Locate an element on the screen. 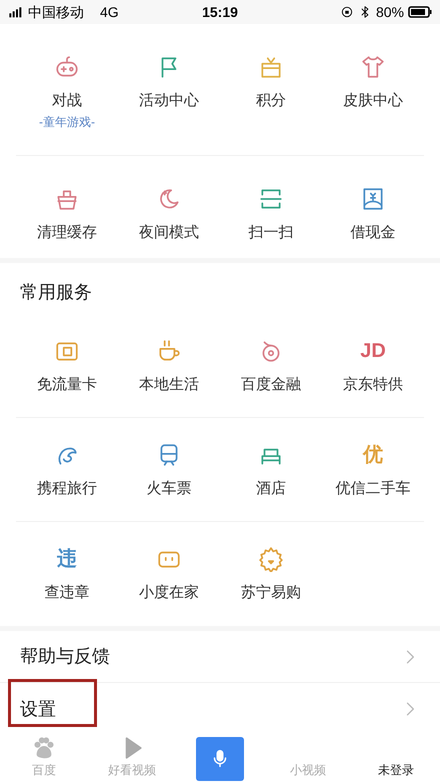 This screenshot has height=782, width=440. menu-row: 帮助与反馈 is located at coordinates (220, 657).